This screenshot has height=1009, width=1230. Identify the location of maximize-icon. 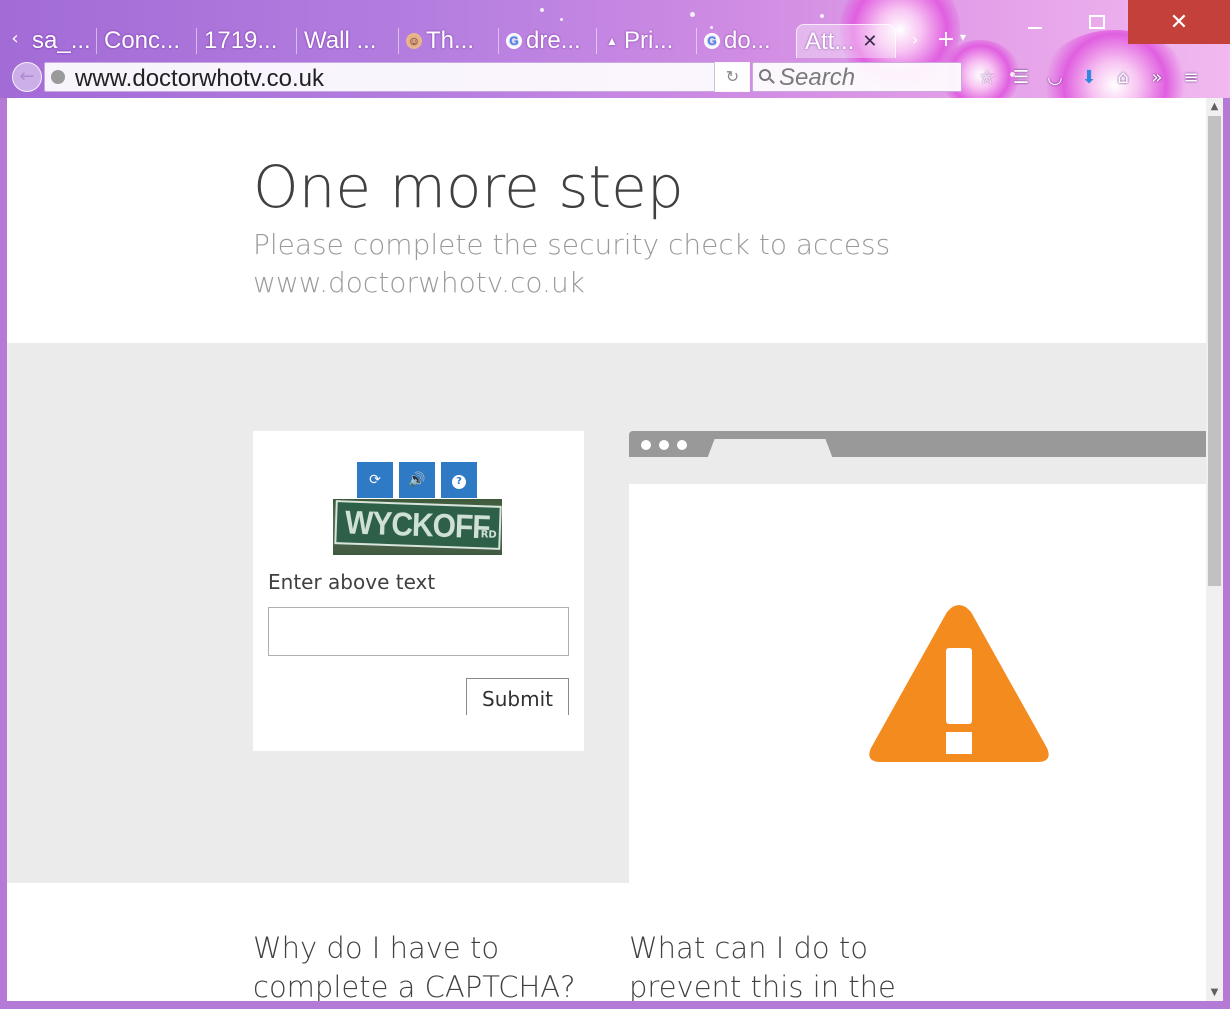
(1097, 22).